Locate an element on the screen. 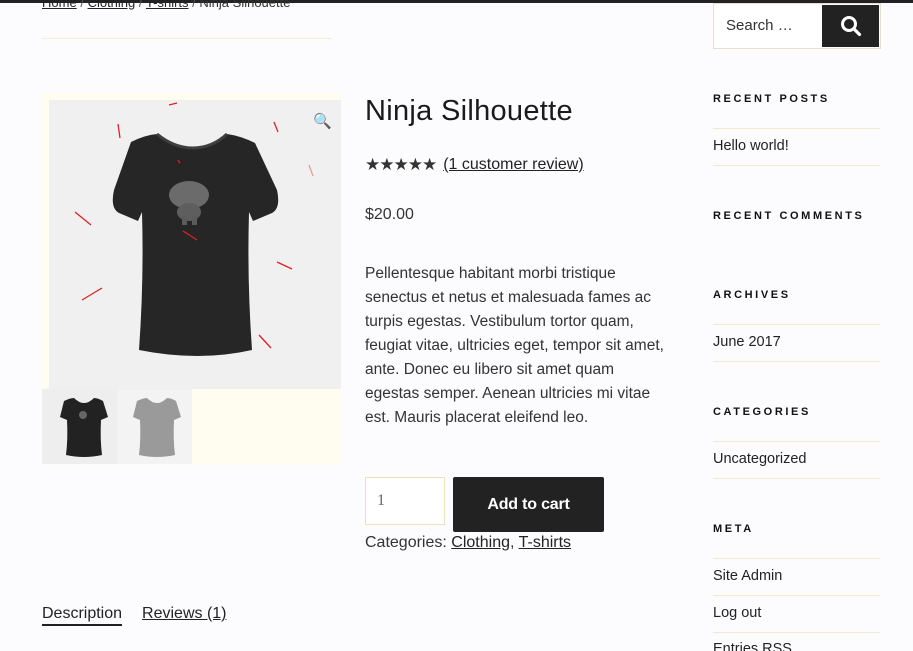 This screenshot has width=913, height=651. breadcrumb-home-link: Home is located at coordinates (59, 5).